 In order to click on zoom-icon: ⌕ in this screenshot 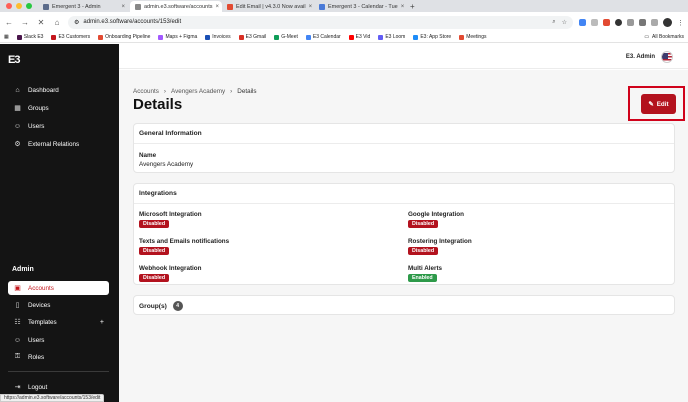, I will do `click(553, 22)`.